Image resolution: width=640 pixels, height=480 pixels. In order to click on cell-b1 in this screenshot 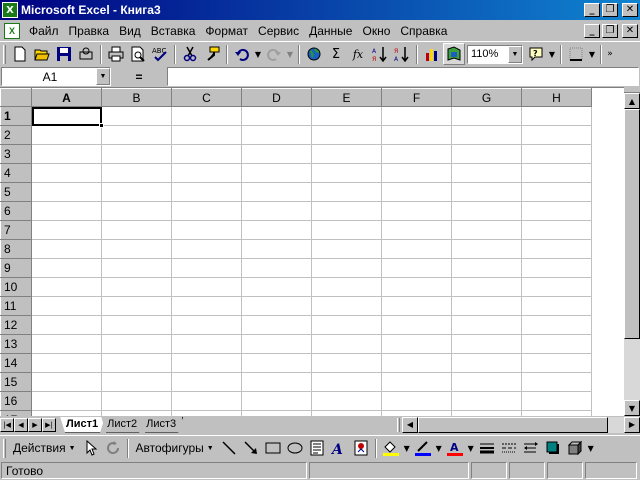, I will do `click(136, 116)`.